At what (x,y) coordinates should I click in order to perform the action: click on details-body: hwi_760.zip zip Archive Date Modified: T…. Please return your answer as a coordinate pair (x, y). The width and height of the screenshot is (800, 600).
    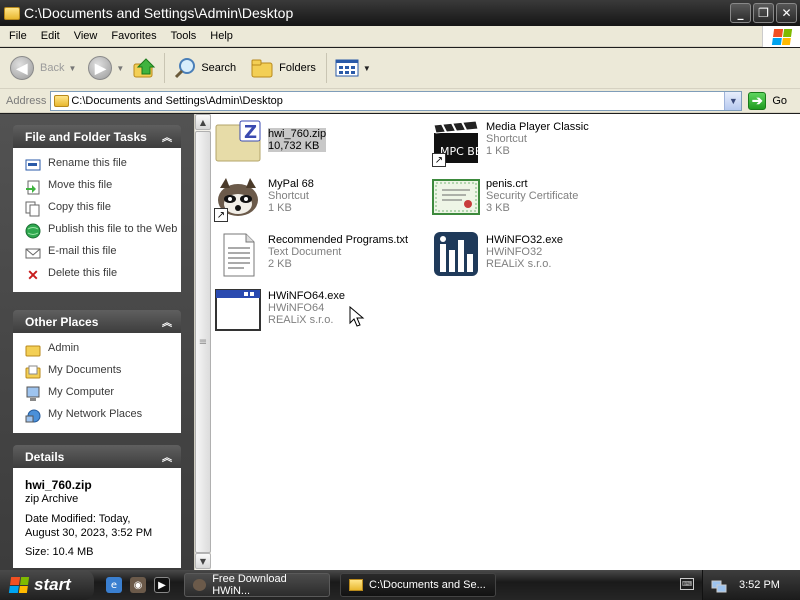
    Looking at the image, I should click on (97, 518).